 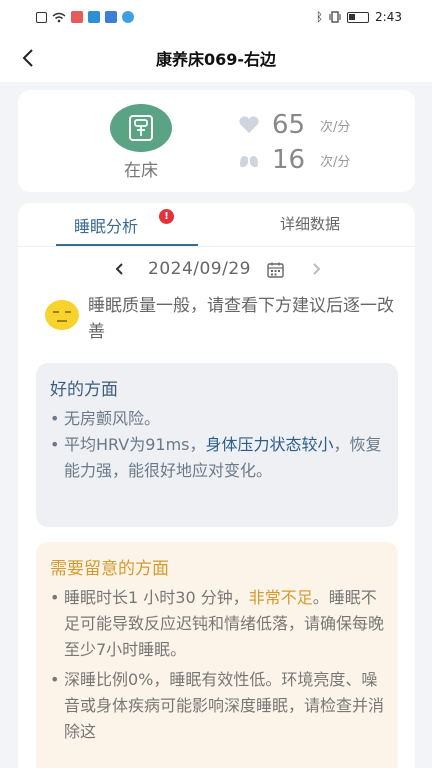 I want to click on heart-rate-row: 65 次/分, so click(x=294, y=125).